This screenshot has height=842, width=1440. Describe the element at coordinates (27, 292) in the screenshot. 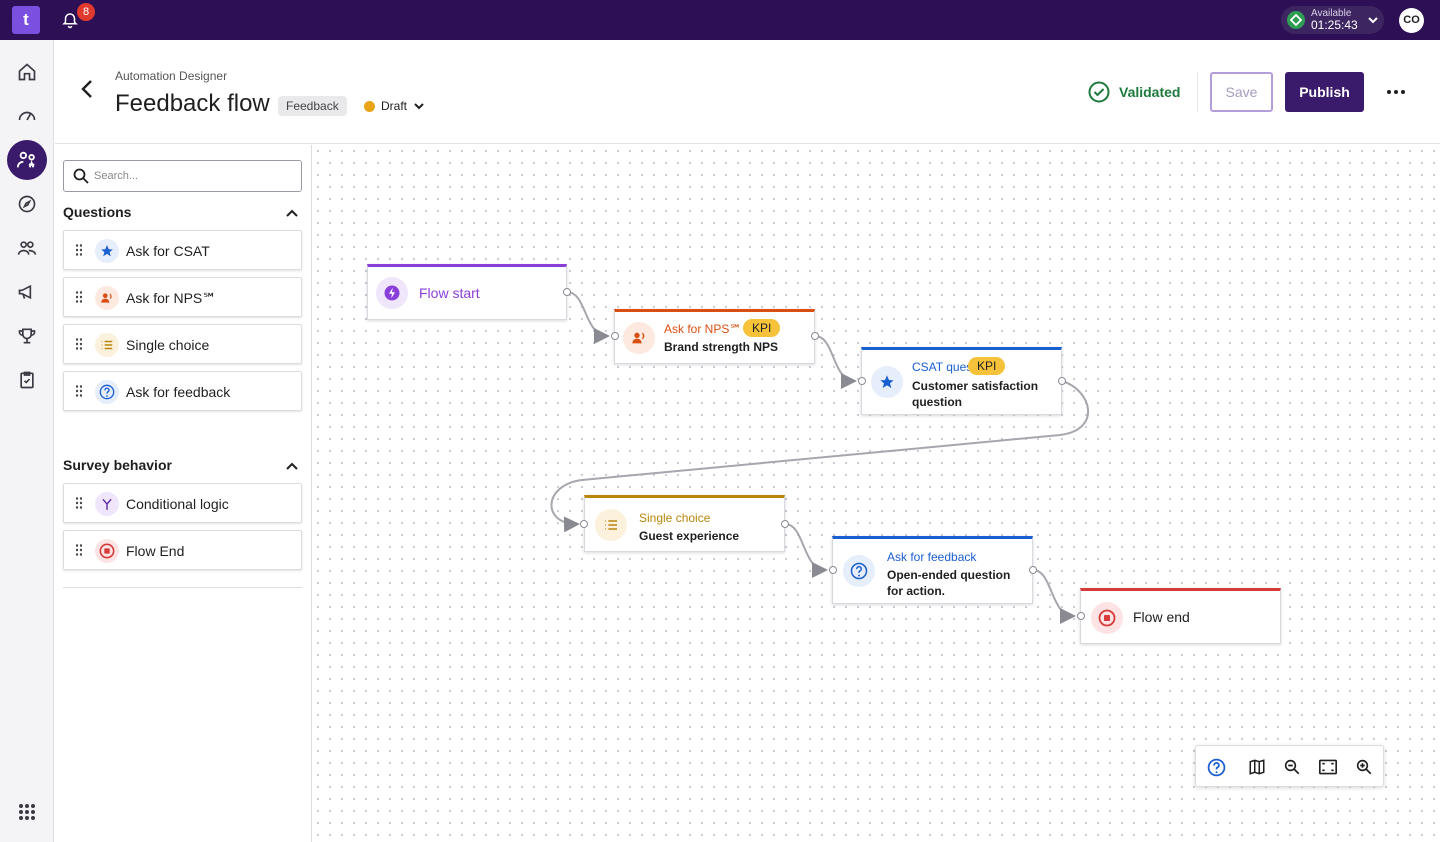

I see `megaphone-icon` at that location.